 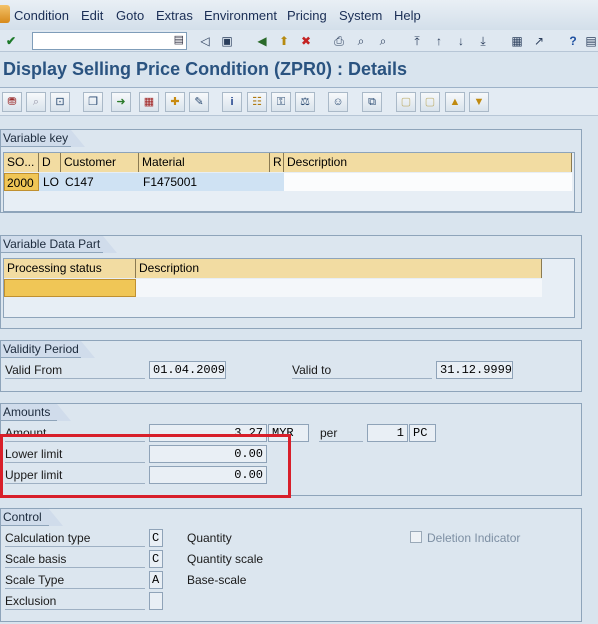 I want to click on col-distribution: D, so click(x=50, y=162).